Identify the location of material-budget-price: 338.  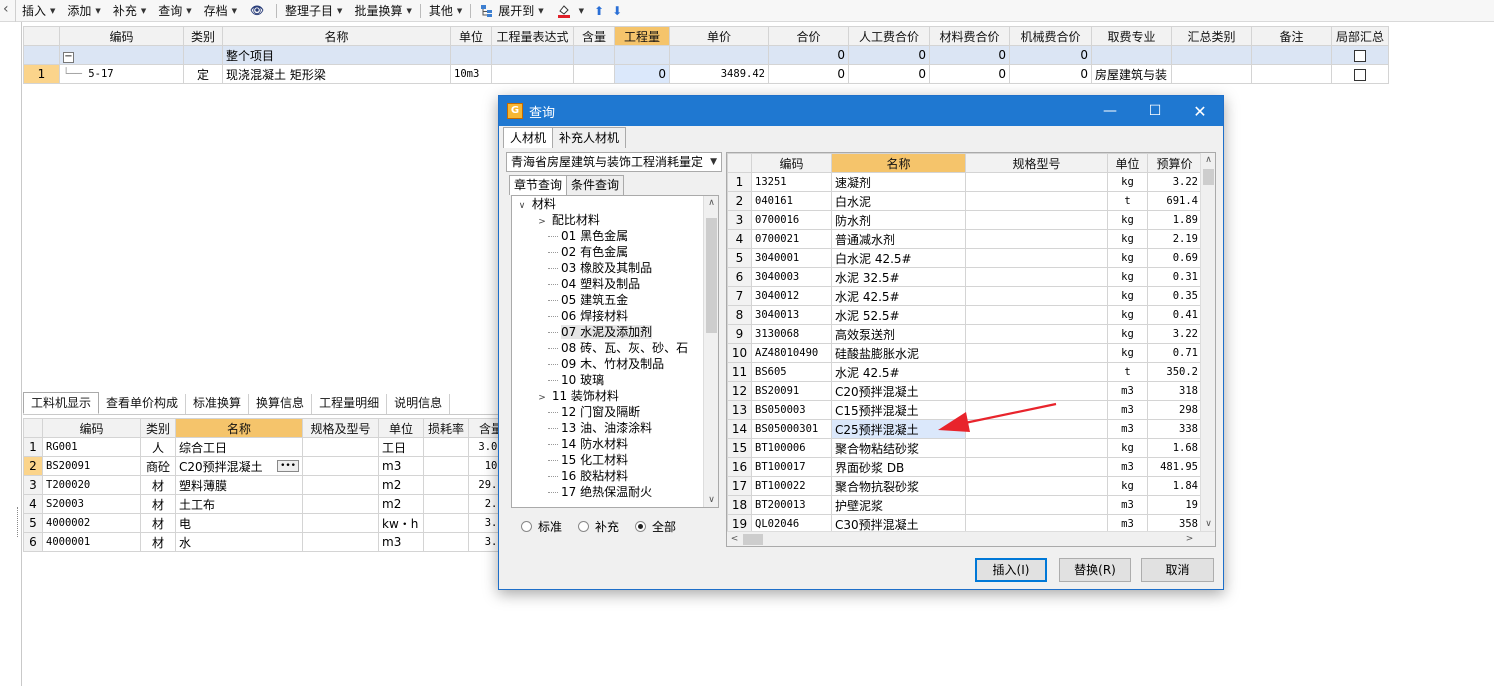
(1174, 429).